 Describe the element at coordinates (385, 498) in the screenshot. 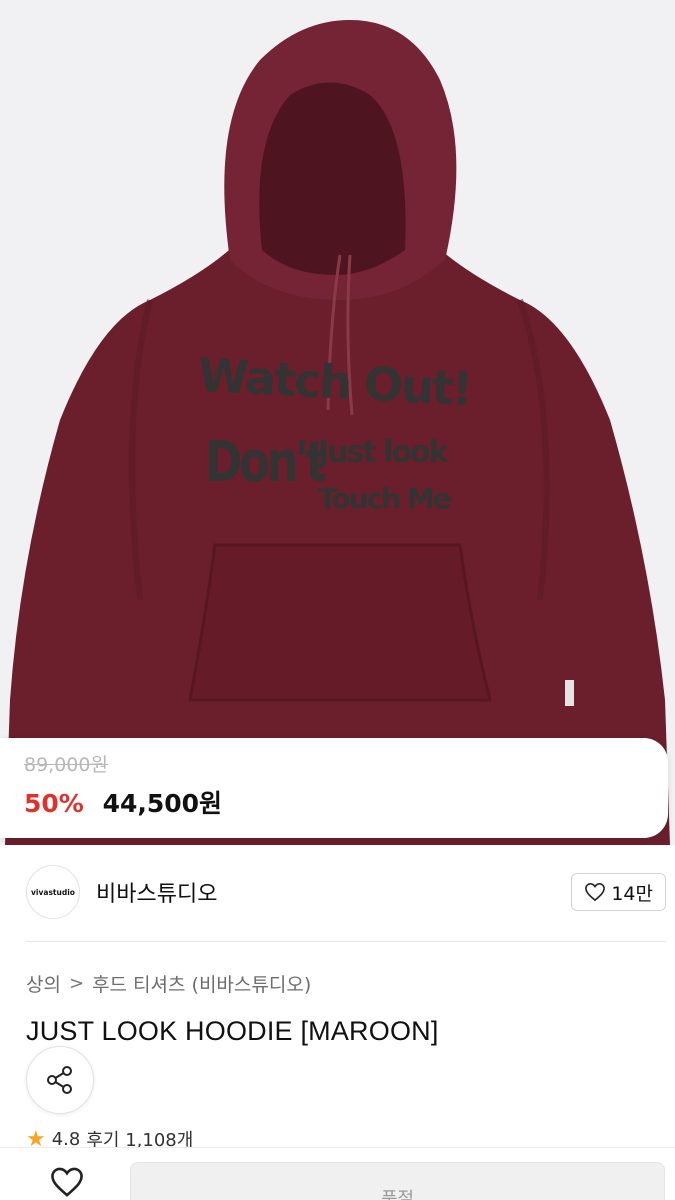

I see `hoodie-print-line: Touch Me` at that location.